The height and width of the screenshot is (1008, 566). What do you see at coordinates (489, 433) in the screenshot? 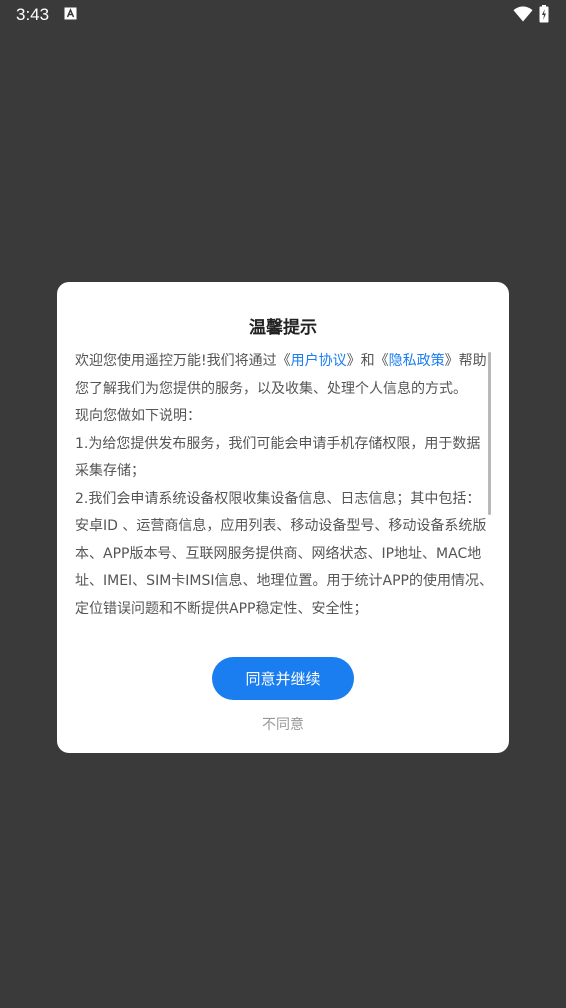
I see `dialog-scrollbar` at bounding box center [489, 433].